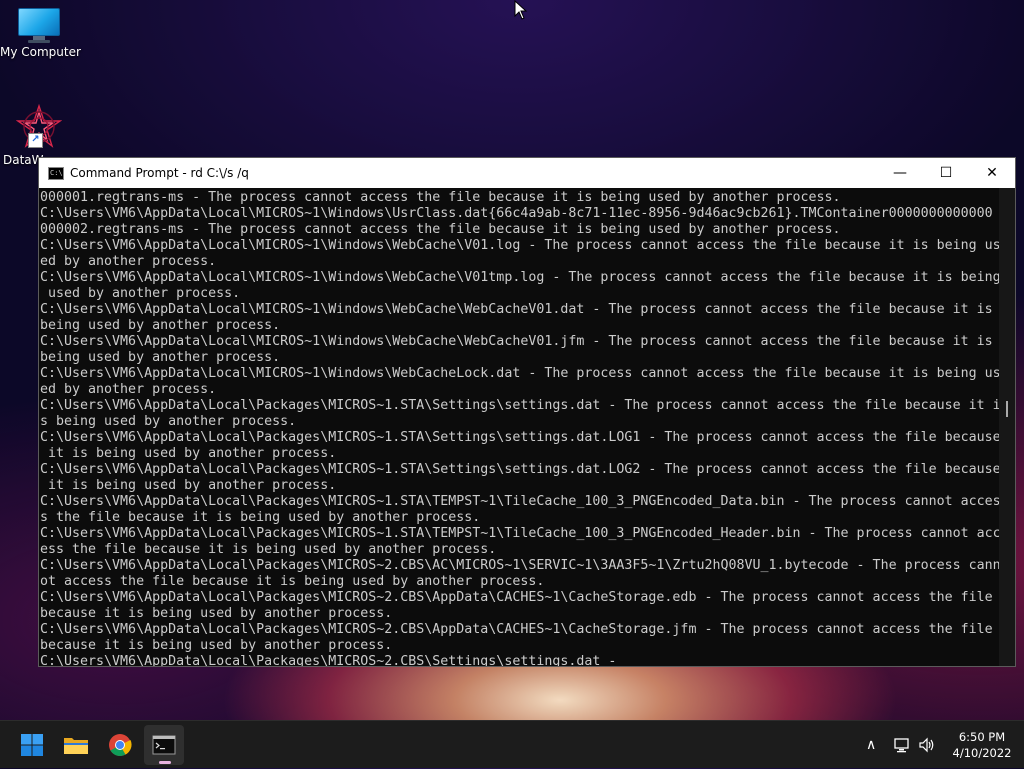 The image size is (1024, 769). Describe the element at coordinates (1007, 409) in the screenshot. I see `scrollbar-thumb` at that location.